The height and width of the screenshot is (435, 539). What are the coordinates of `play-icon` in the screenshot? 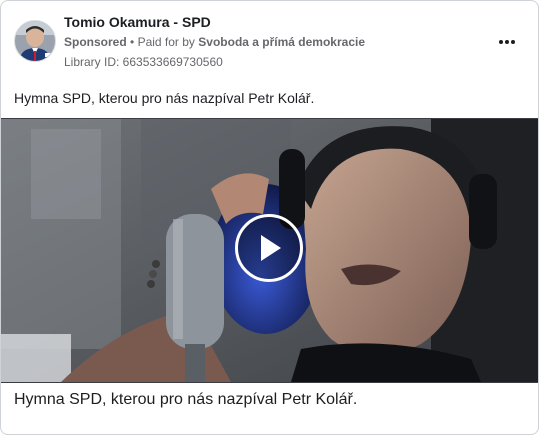 It's located at (271, 248).